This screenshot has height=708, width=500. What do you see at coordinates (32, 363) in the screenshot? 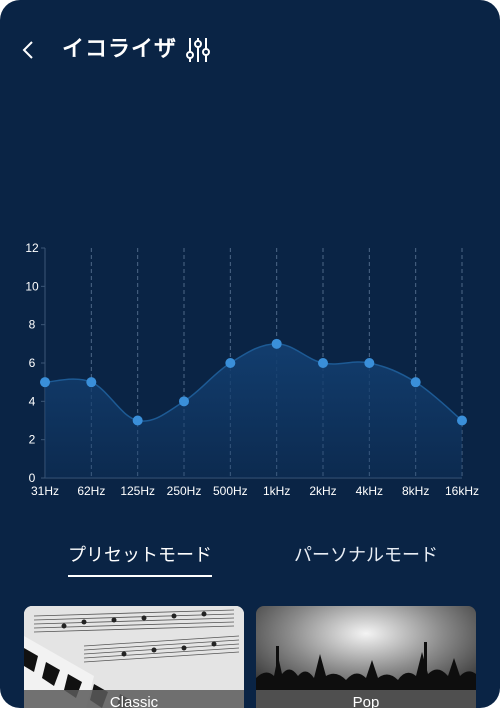
I see `y-tick-label: 6` at bounding box center [32, 363].